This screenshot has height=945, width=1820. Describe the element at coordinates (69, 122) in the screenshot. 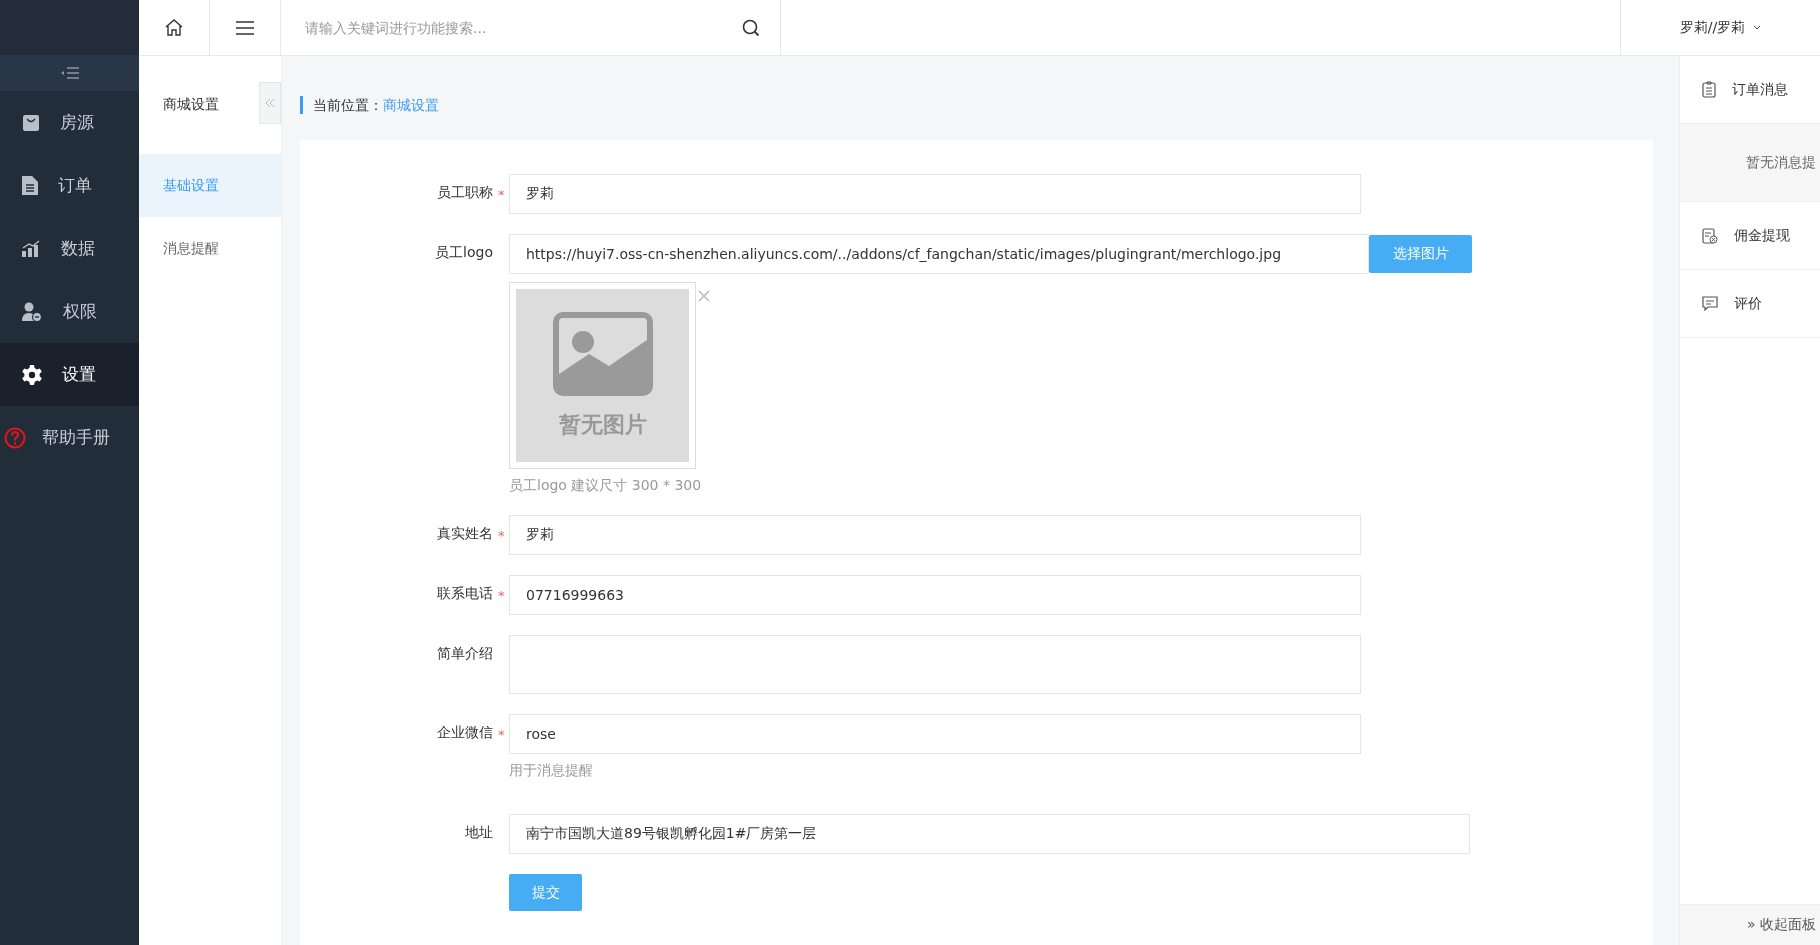

I see `sidebar-item: 房源` at that location.